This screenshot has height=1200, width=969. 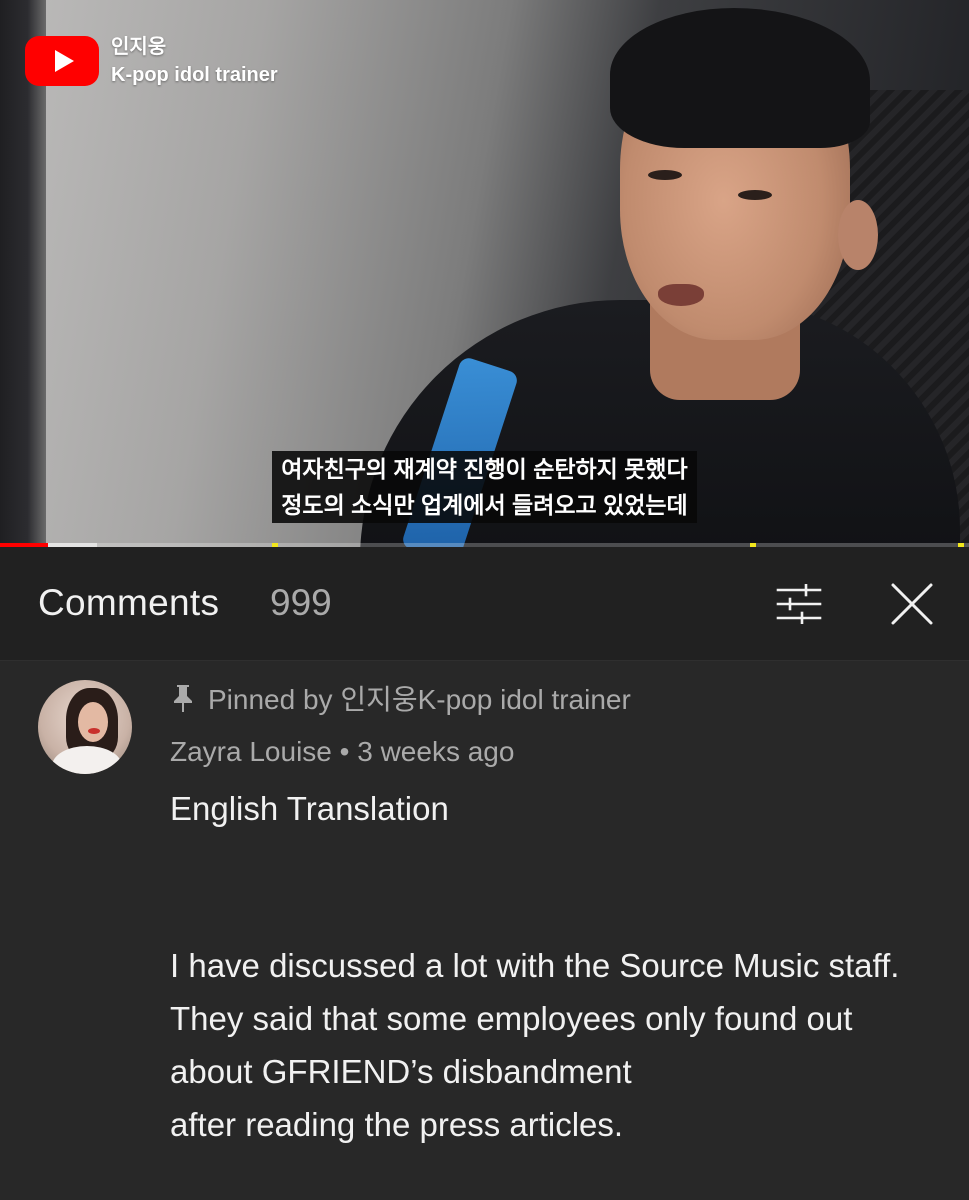 I want to click on subtitle-line: 정도의 소식만 업계에서 들려오고 있었는데, so click(x=484, y=505).